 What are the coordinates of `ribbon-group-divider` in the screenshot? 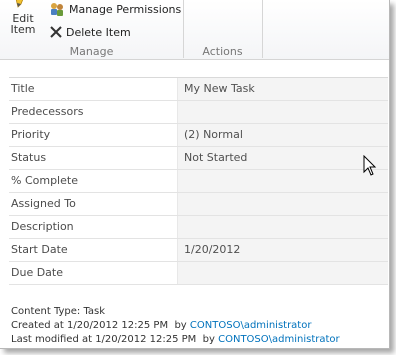 It's located at (262, 29).